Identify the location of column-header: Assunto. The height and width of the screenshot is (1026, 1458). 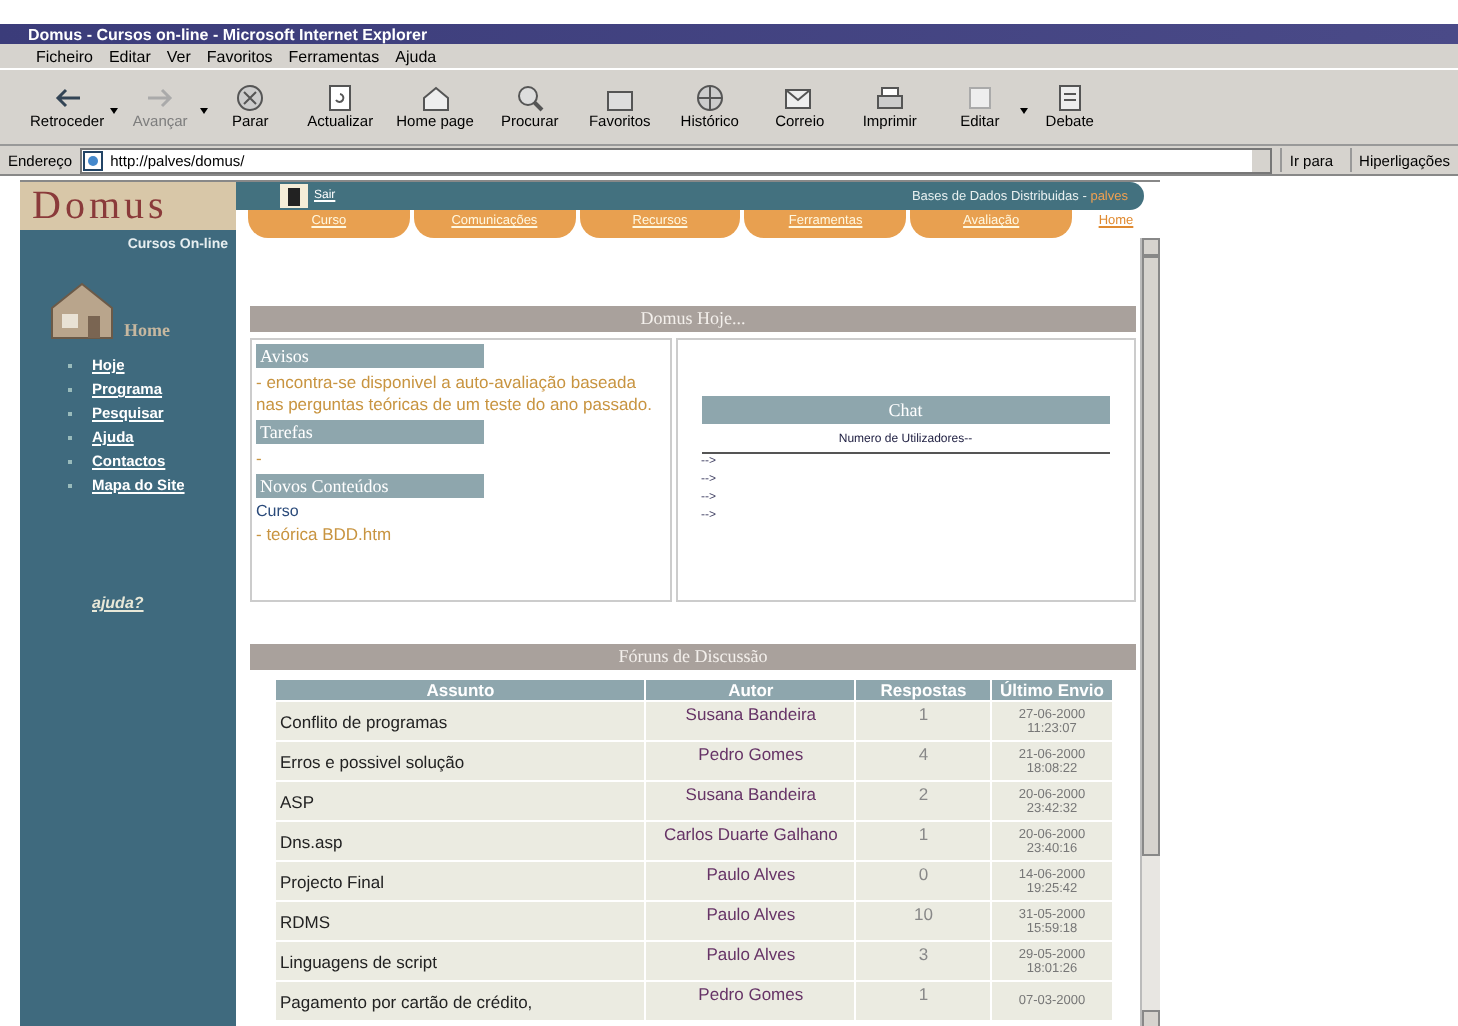
(460, 690).